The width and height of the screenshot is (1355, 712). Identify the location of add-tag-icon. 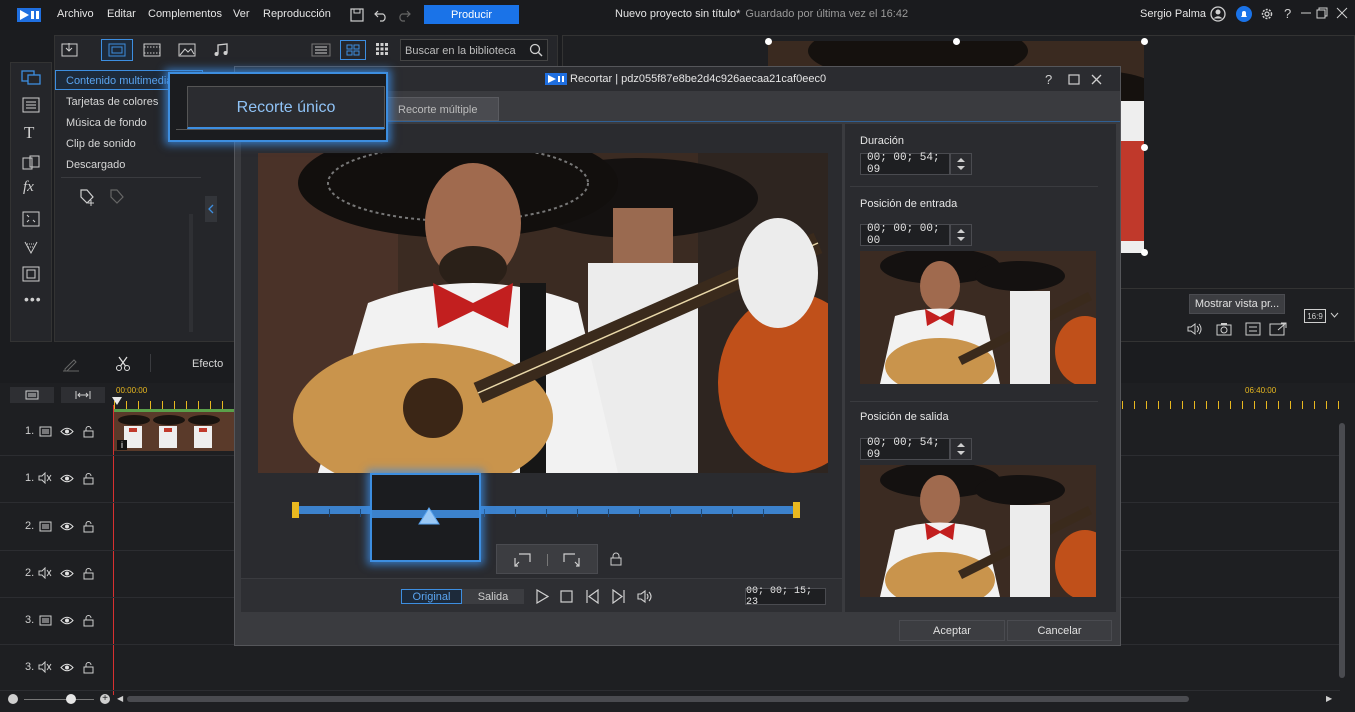
(87, 197).